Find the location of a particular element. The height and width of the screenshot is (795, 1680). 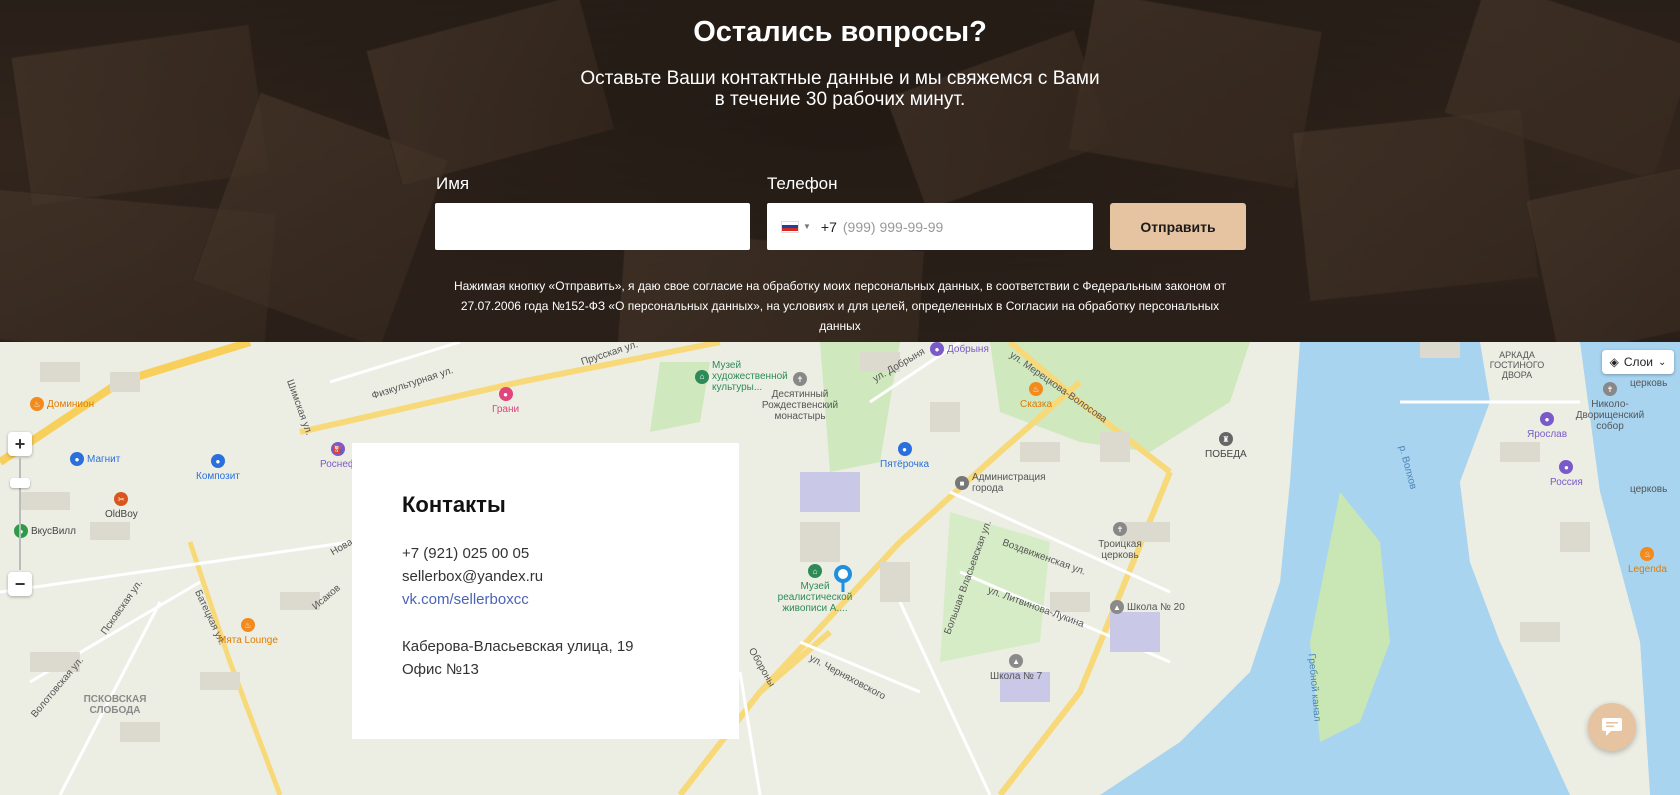

poi-legenda: ♨ Legenda is located at coordinates (1647, 561).